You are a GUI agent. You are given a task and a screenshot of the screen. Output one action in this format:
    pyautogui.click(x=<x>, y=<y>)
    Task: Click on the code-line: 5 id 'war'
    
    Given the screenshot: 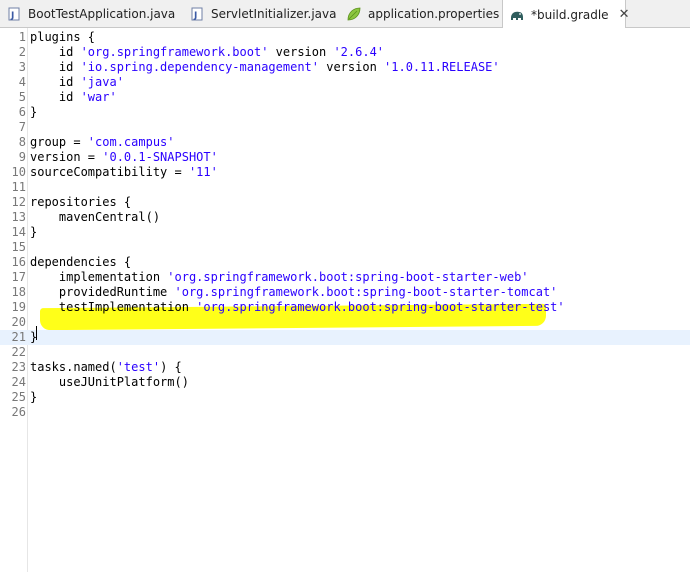 What is the action you would take?
    pyautogui.click(x=345, y=97)
    